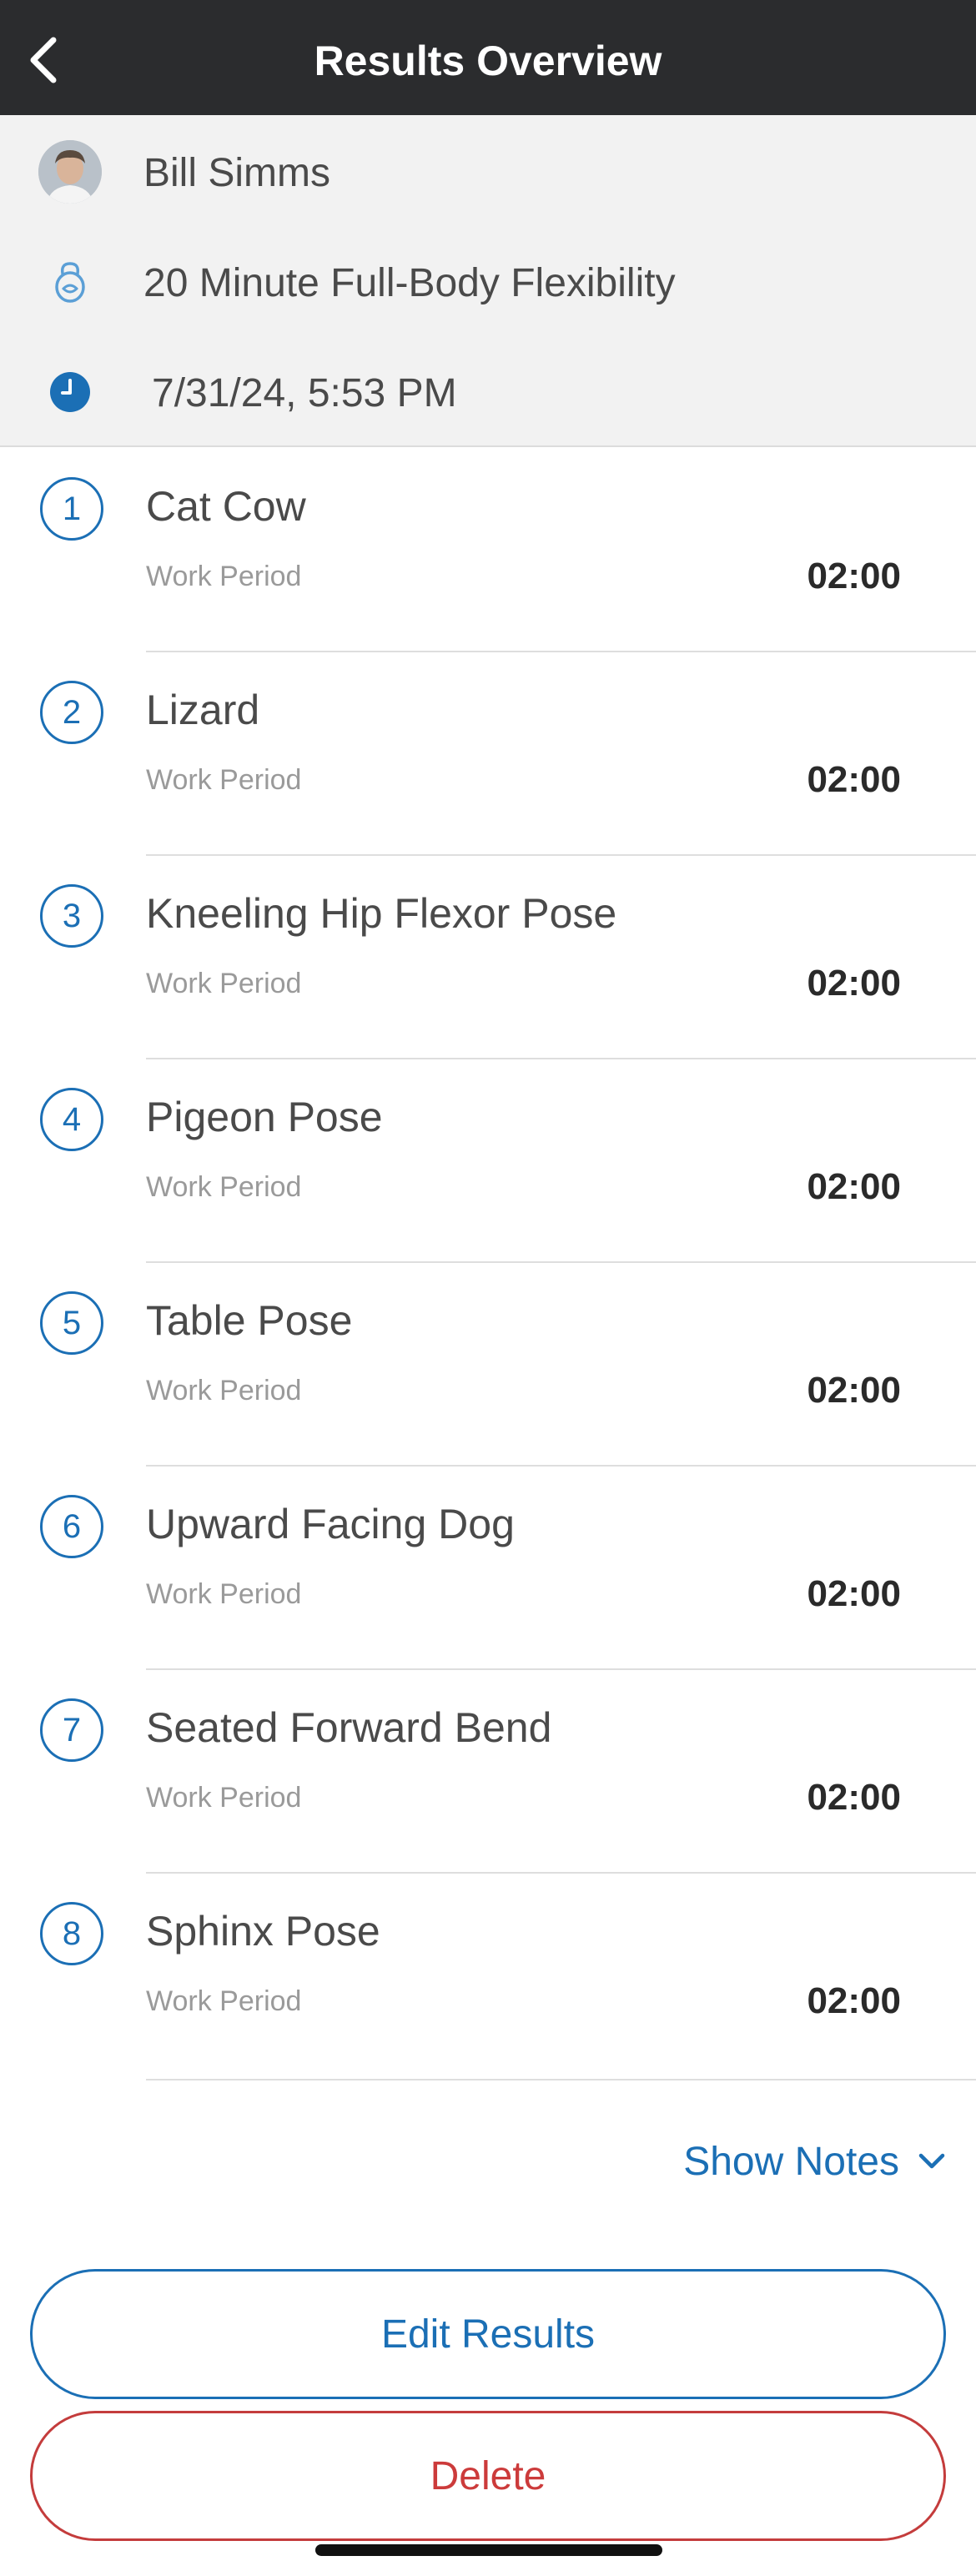 Image resolution: width=976 pixels, height=2576 pixels. What do you see at coordinates (791, 2161) in the screenshot?
I see `show-notes-label: Show Notes` at bounding box center [791, 2161].